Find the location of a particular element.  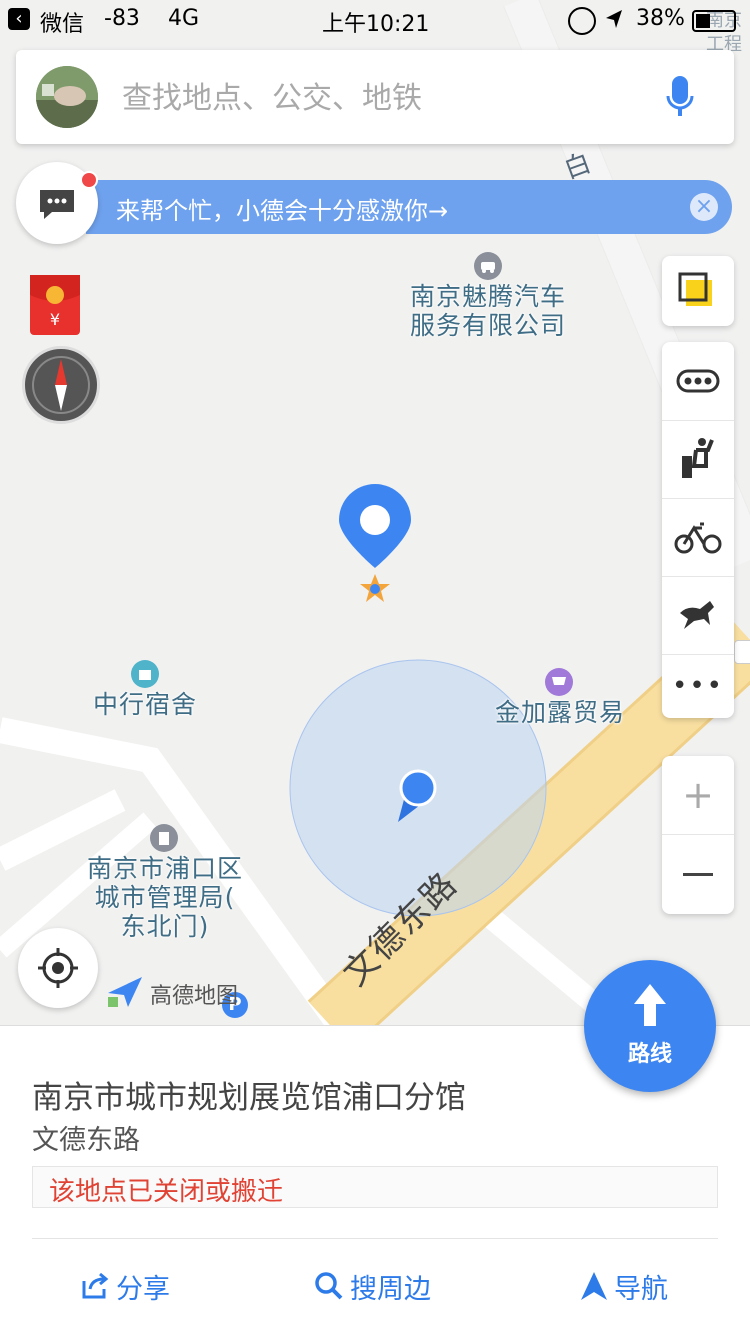

poi-bureau-line3: 东北门) is located at coordinates (165, 926).